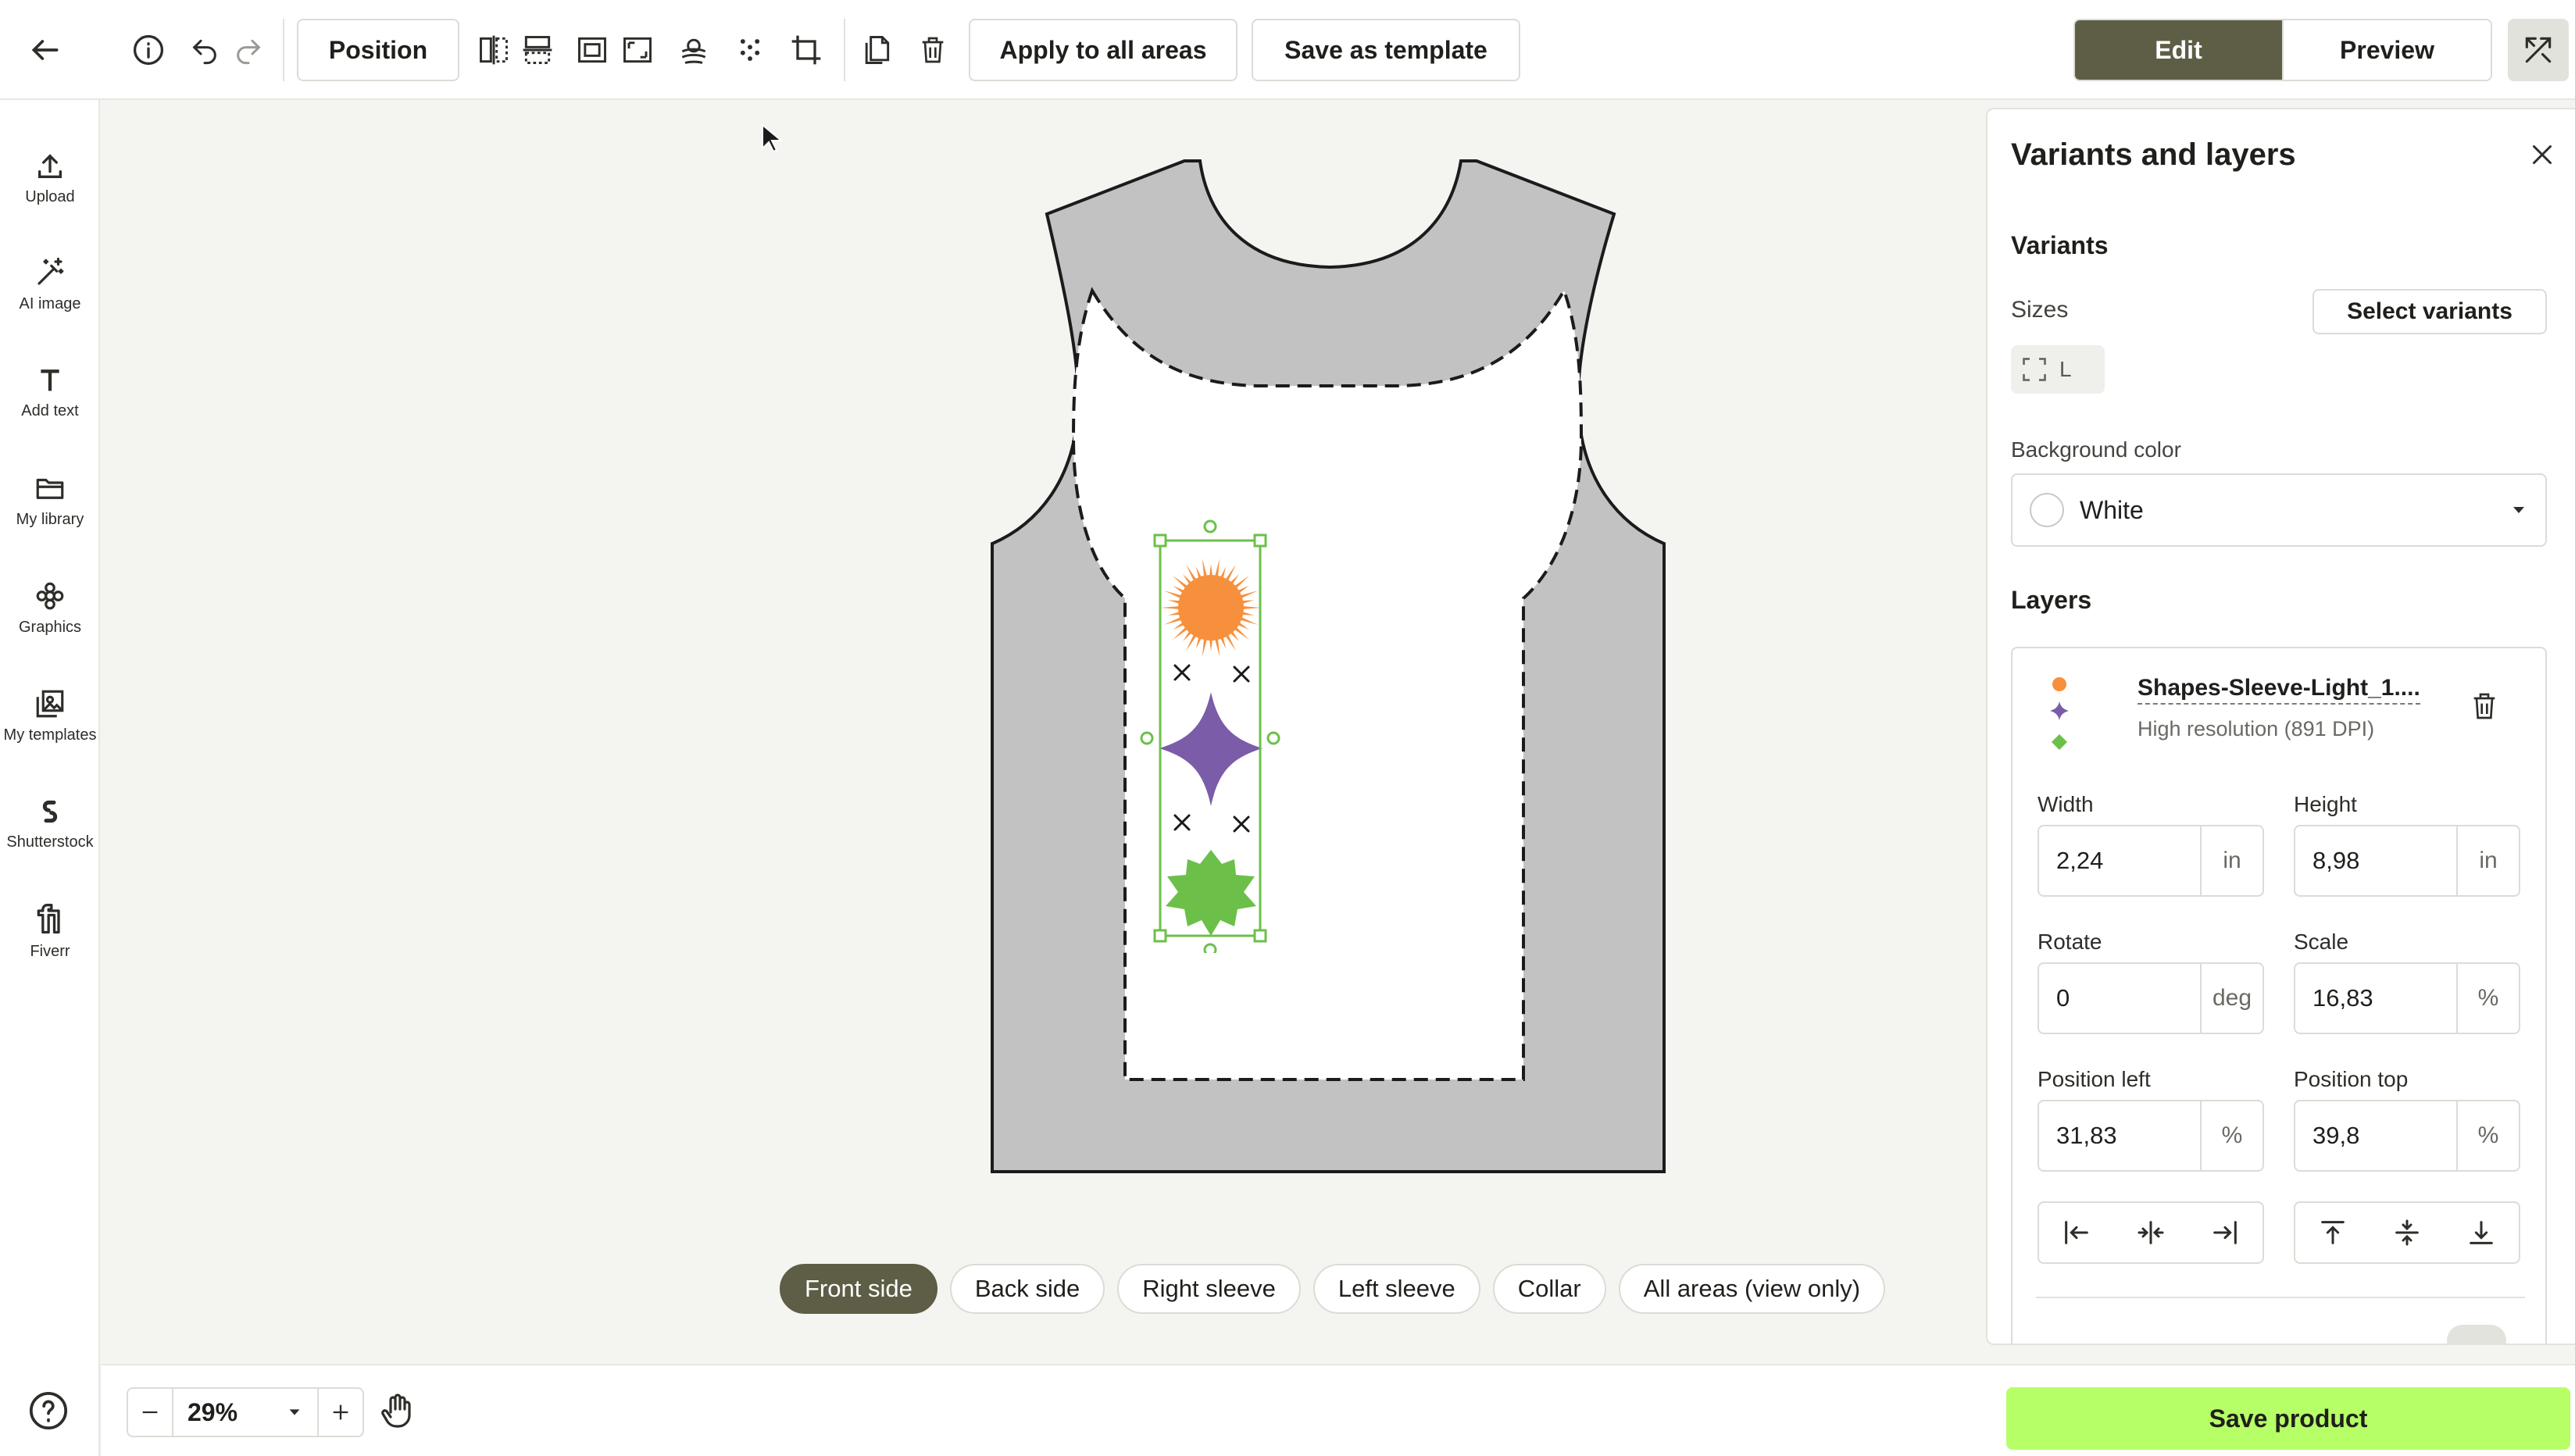  Describe the element at coordinates (2178, 50) in the screenshot. I see `edit-mode-tab: Edit` at that location.